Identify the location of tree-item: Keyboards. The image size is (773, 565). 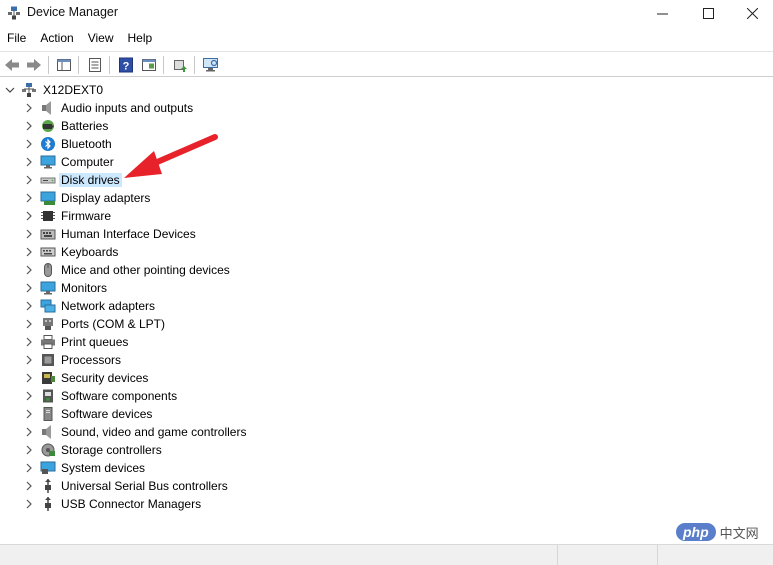
(386, 252).